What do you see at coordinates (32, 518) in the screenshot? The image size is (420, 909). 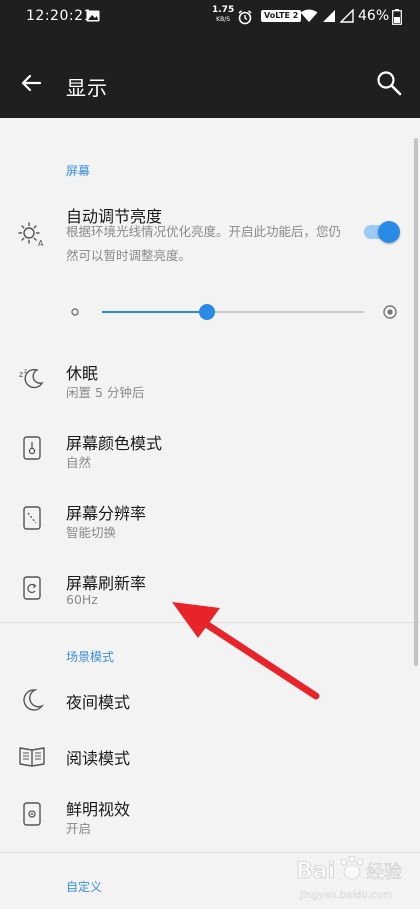 I see `resolution-icon` at bounding box center [32, 518].